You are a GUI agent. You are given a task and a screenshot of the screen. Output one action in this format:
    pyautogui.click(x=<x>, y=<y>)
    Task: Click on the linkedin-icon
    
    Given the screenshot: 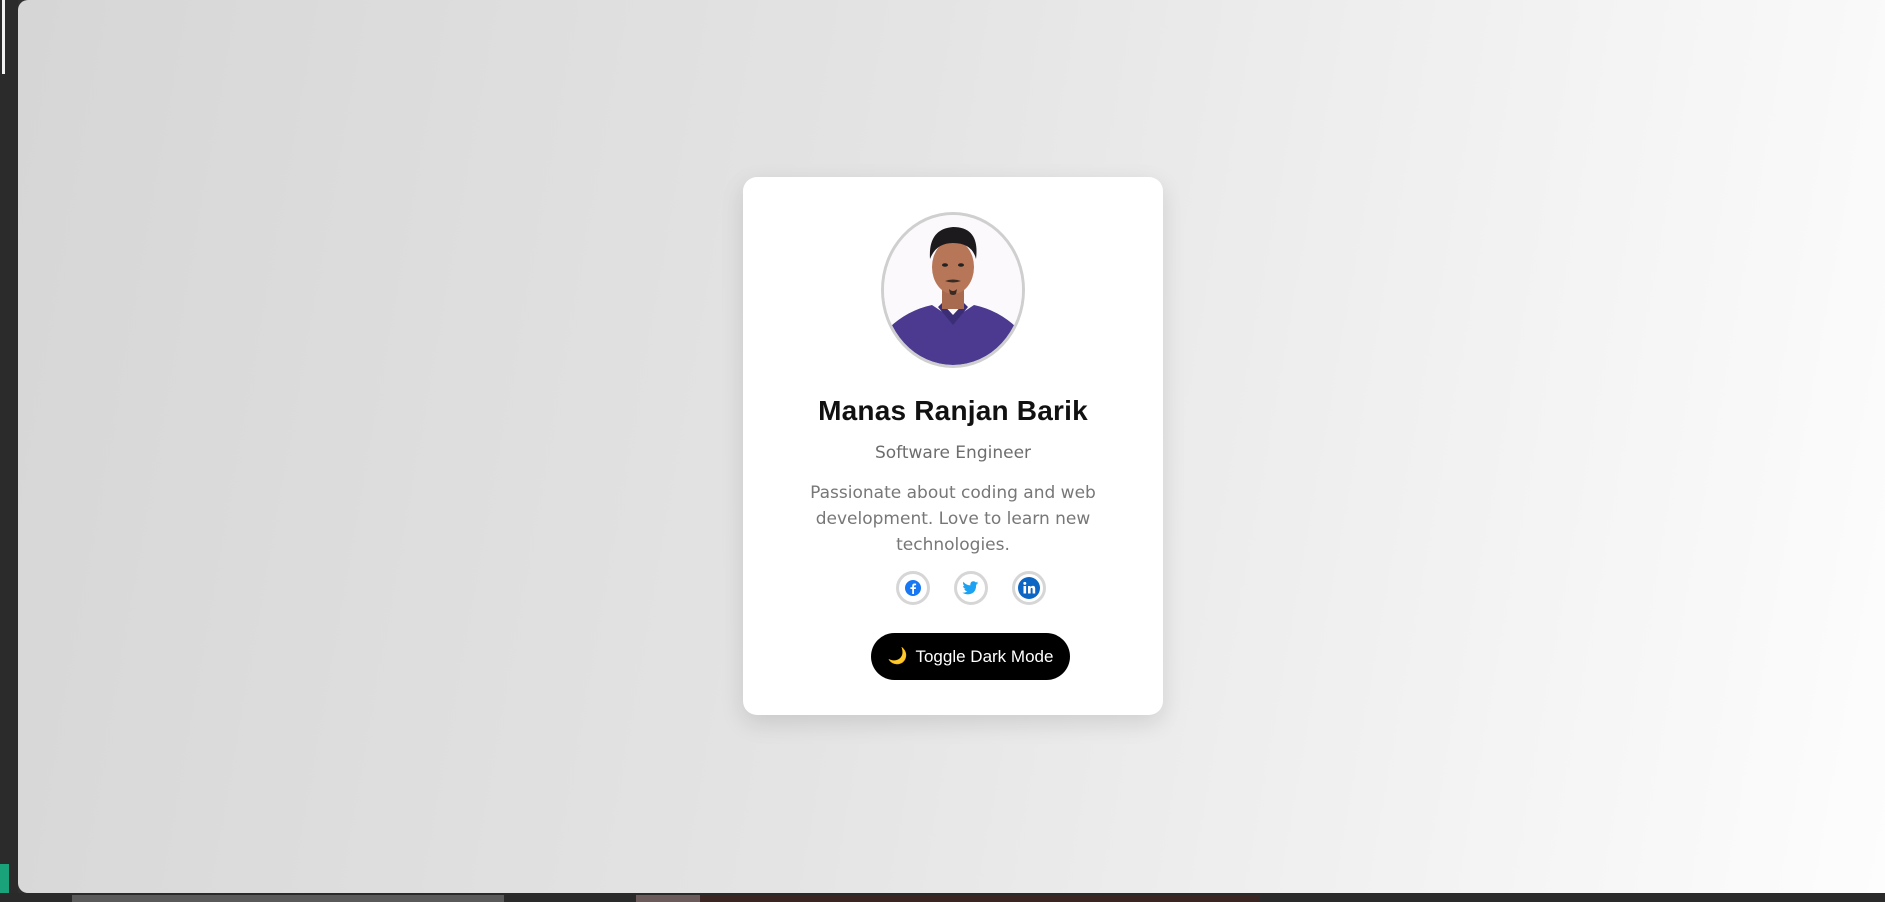 What is the action you would take?
    pyautogui.click(x=1029, y=588)
    